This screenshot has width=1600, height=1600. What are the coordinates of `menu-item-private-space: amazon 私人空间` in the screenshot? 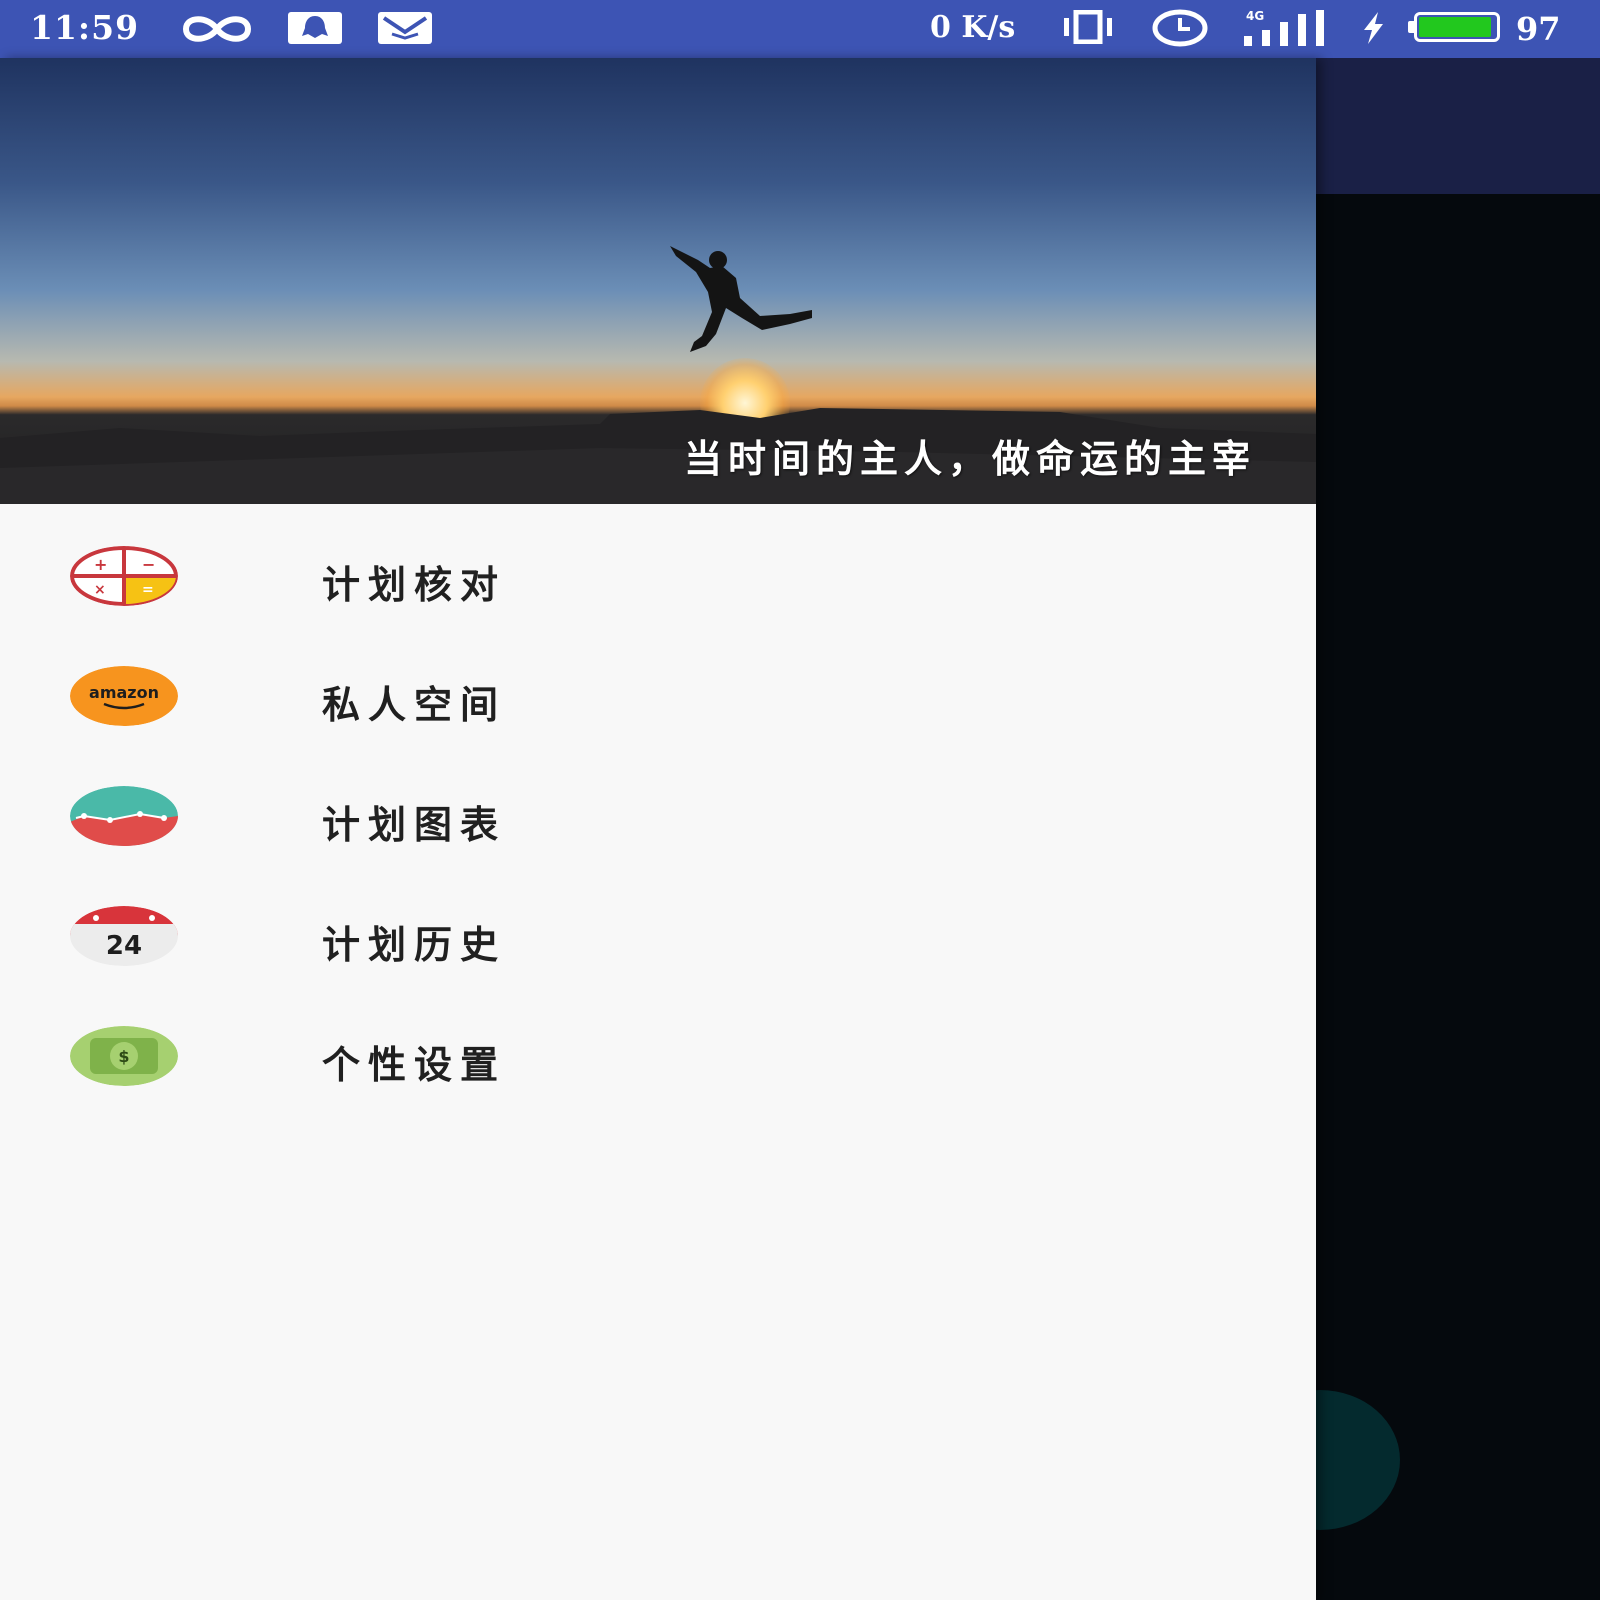 It's located at (658, 684).